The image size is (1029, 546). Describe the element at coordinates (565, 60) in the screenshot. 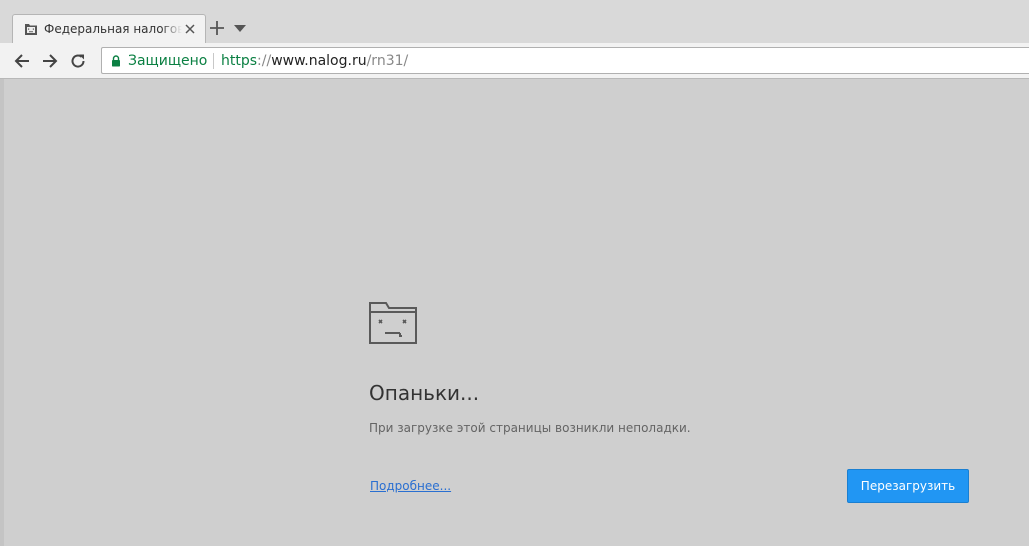

I see `address-bar: Защищено https://www.nalog.ru/rn31/` at that location.